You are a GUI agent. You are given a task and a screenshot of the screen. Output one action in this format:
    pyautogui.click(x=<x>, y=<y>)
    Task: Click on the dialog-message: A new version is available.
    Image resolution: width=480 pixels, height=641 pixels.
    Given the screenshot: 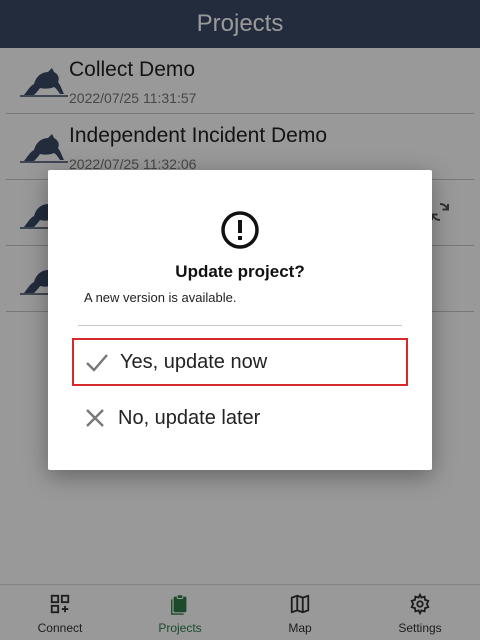 What is the action you would take?
    pyautogui.click(x=160, y=297)
    